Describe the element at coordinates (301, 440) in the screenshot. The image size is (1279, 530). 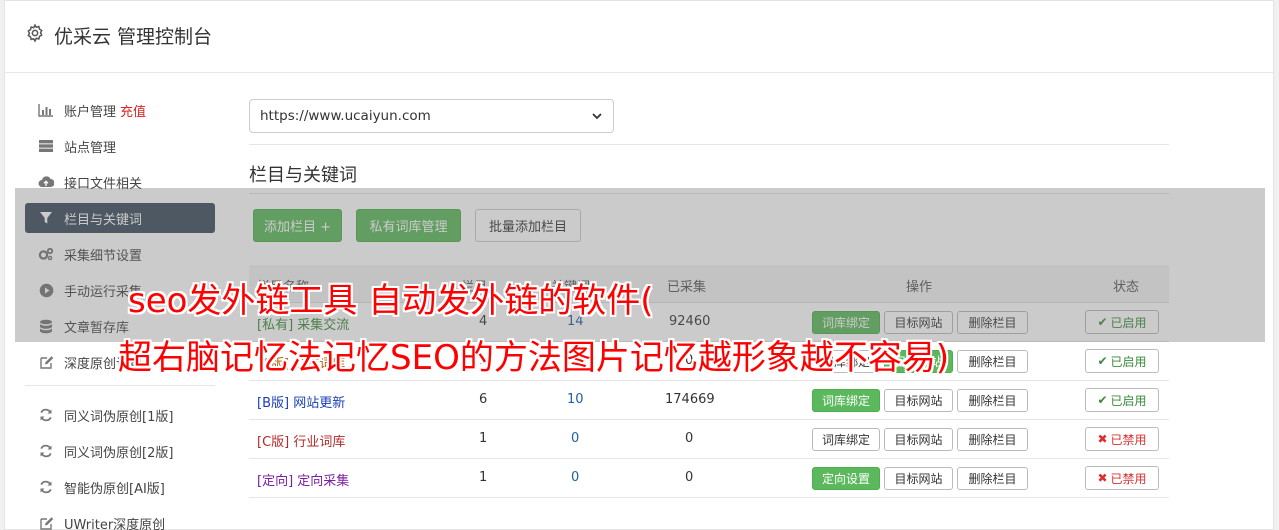
I see `column-name-cell: [C版] 行业词库` at that location.